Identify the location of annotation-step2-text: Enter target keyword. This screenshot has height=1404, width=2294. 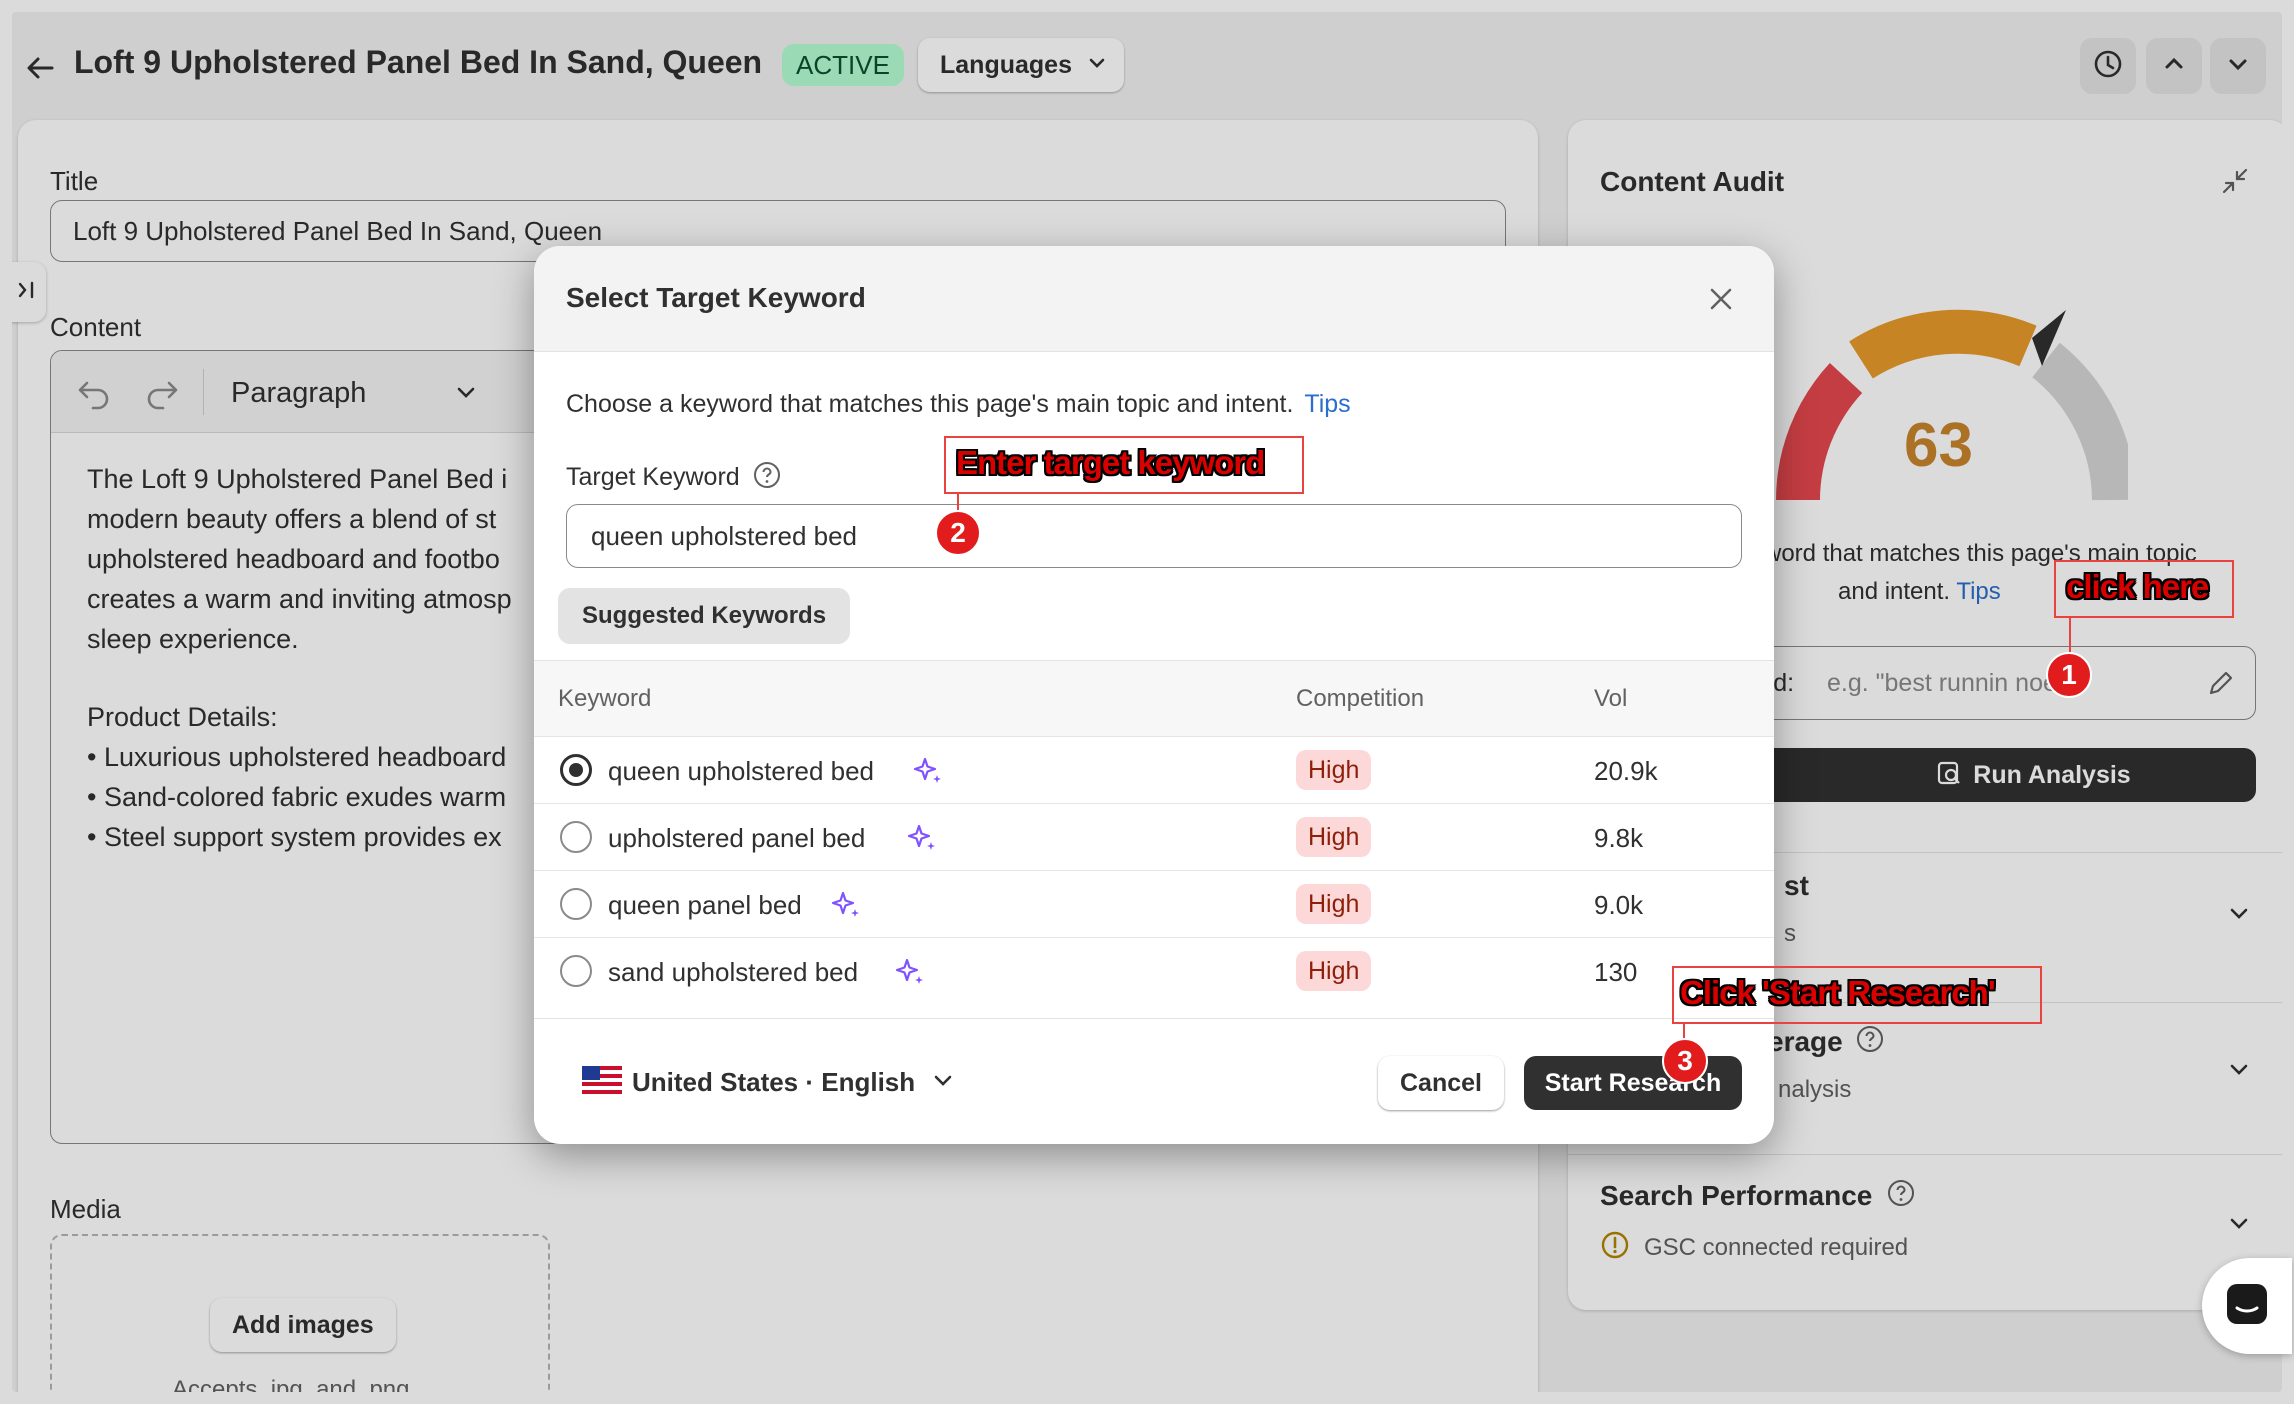
(1110, 462).